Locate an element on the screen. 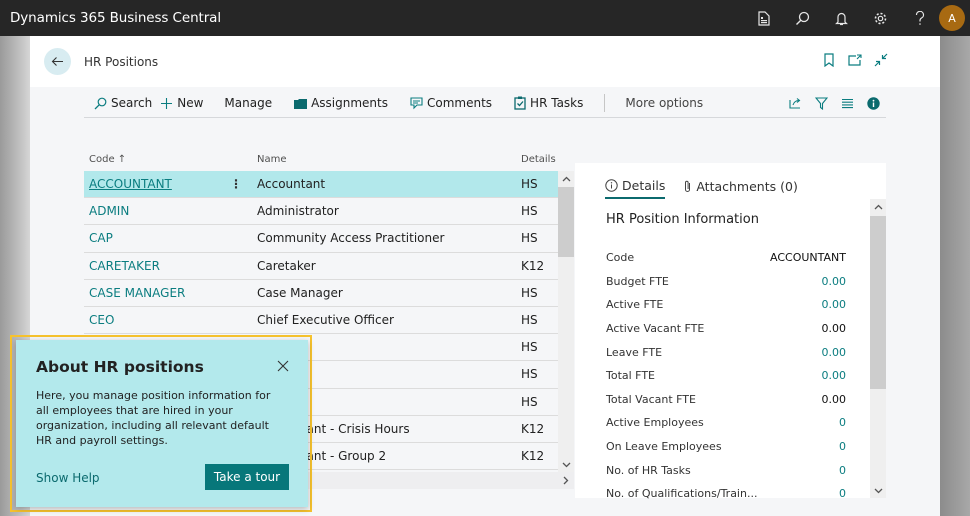 The image size is (970, 516). bookmark-icon is located at coordinates (829, 60).